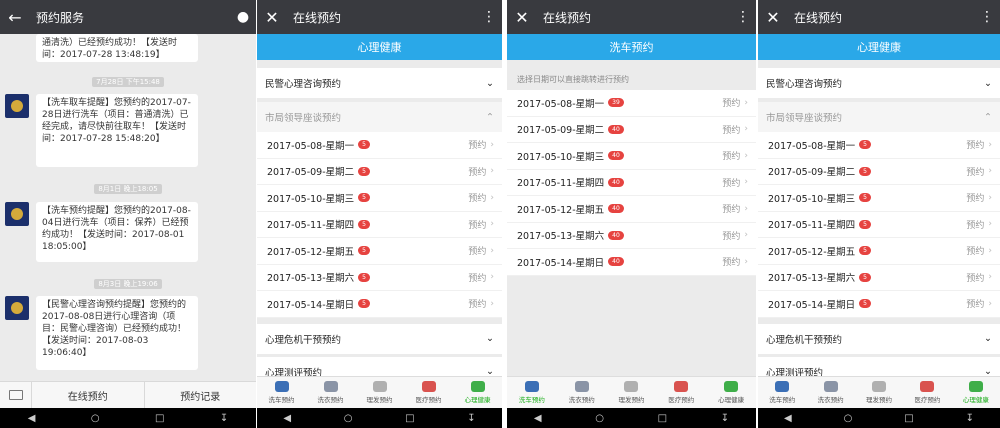  Describe the element at coordinates (128, 284) in the screenshot. I see `timestamp: 8月3日 晚上19:06` at that location.